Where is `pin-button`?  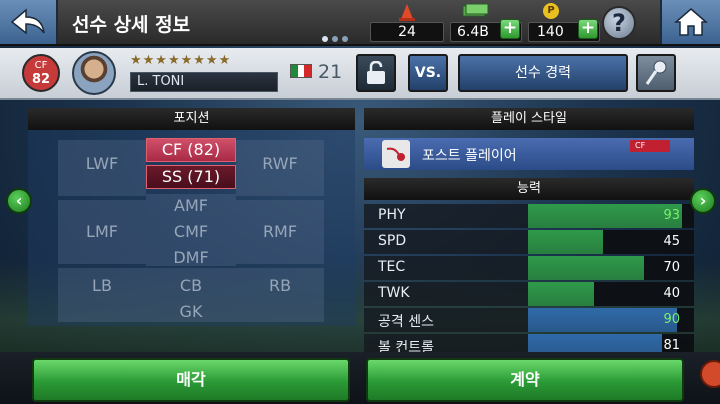 pin-button is located at coordinates (656, 73).